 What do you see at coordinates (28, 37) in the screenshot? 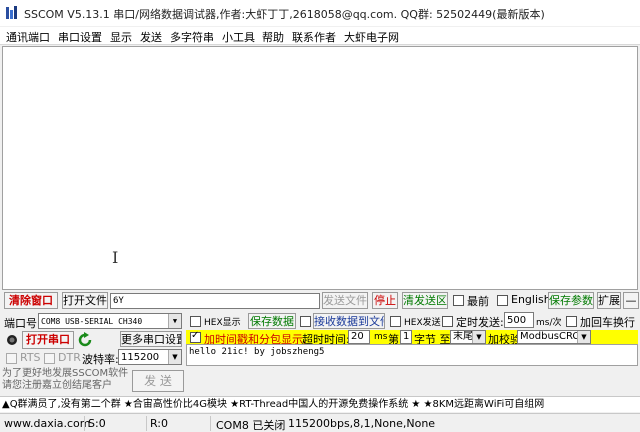
I see `menu-comm-port: 通讯端口` at bounding box center [28, 37].